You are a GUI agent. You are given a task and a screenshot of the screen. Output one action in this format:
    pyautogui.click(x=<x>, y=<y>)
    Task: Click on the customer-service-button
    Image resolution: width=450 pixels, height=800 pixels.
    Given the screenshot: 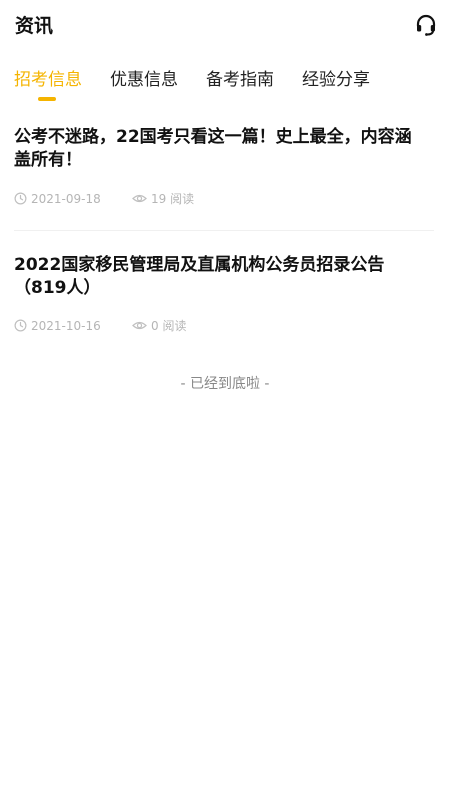 What is the action you would take?
    pyautogui.click(x=426, y=25)
    